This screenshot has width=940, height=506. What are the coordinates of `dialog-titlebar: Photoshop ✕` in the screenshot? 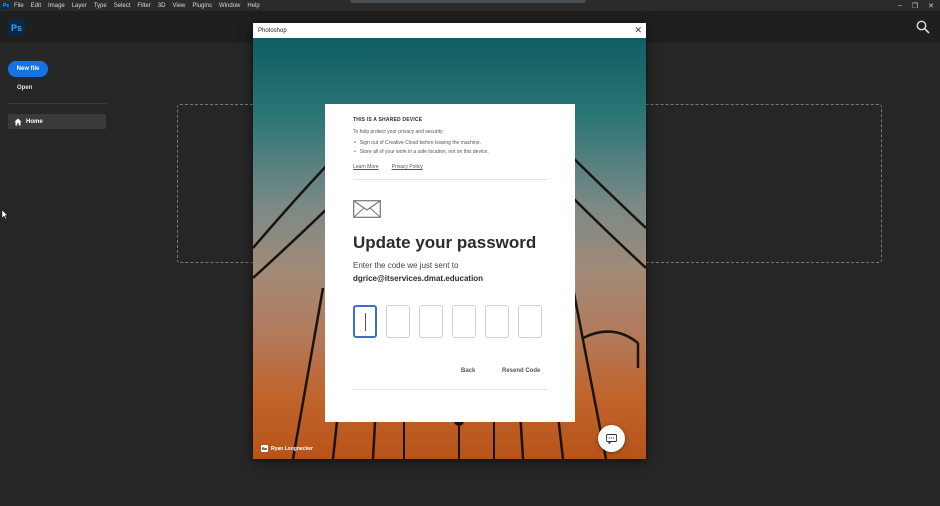 It's located at (449, 30).